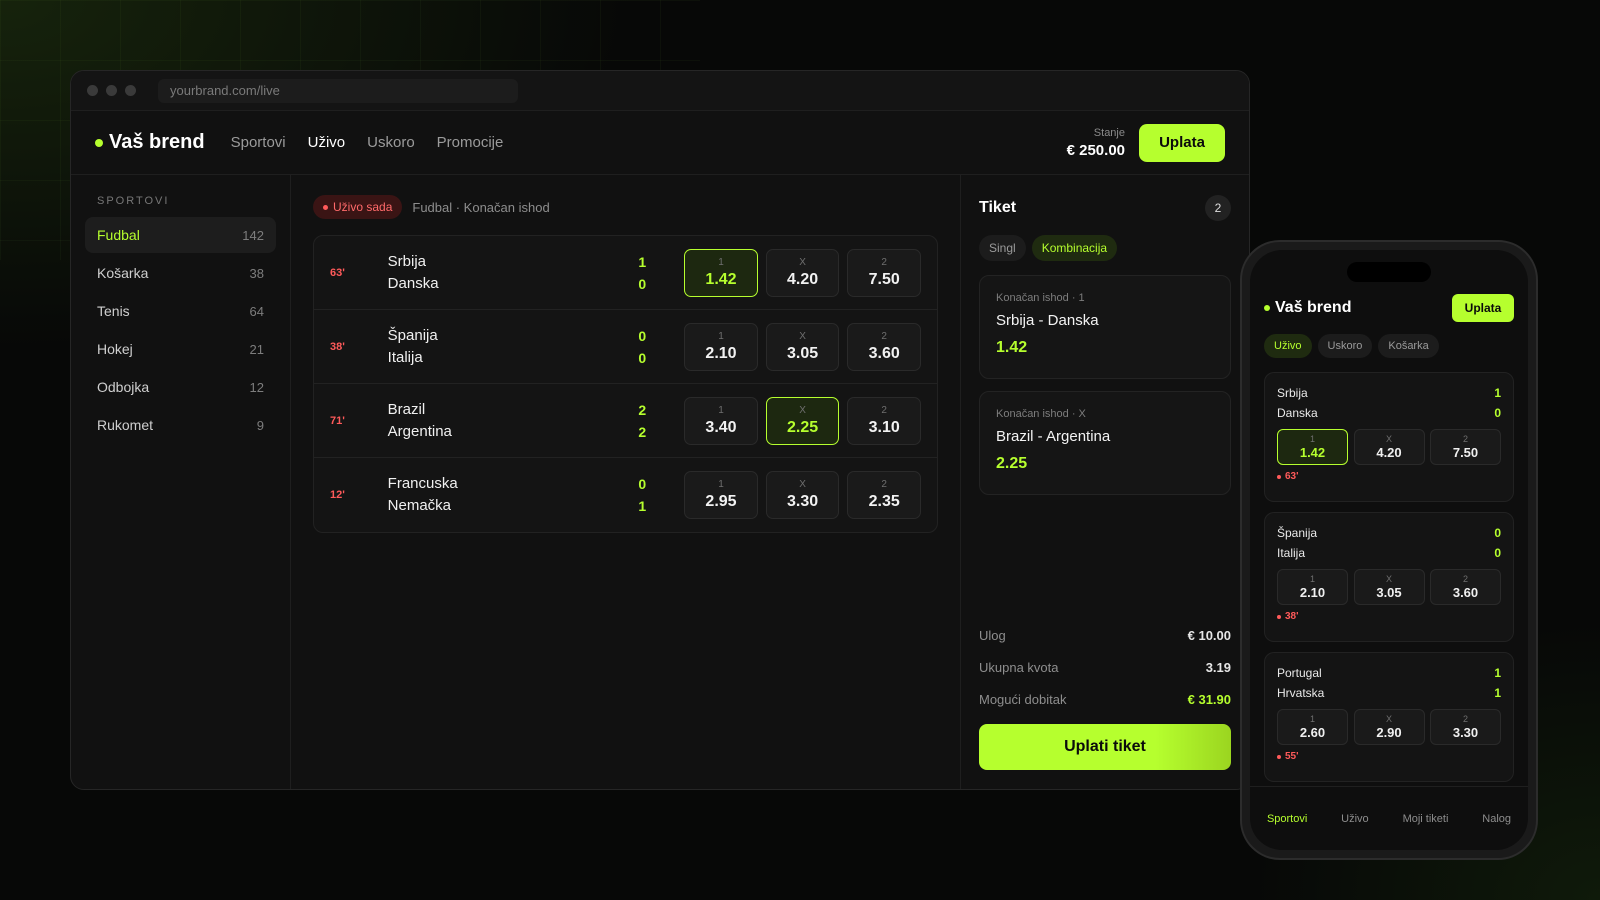 Image resolution: width=1600 pixels, height=900 pixels. What do you see at coordinates (803, 279) in the screenshot?
I see `odd-value: 4.20` at bounding box center [803, 279].